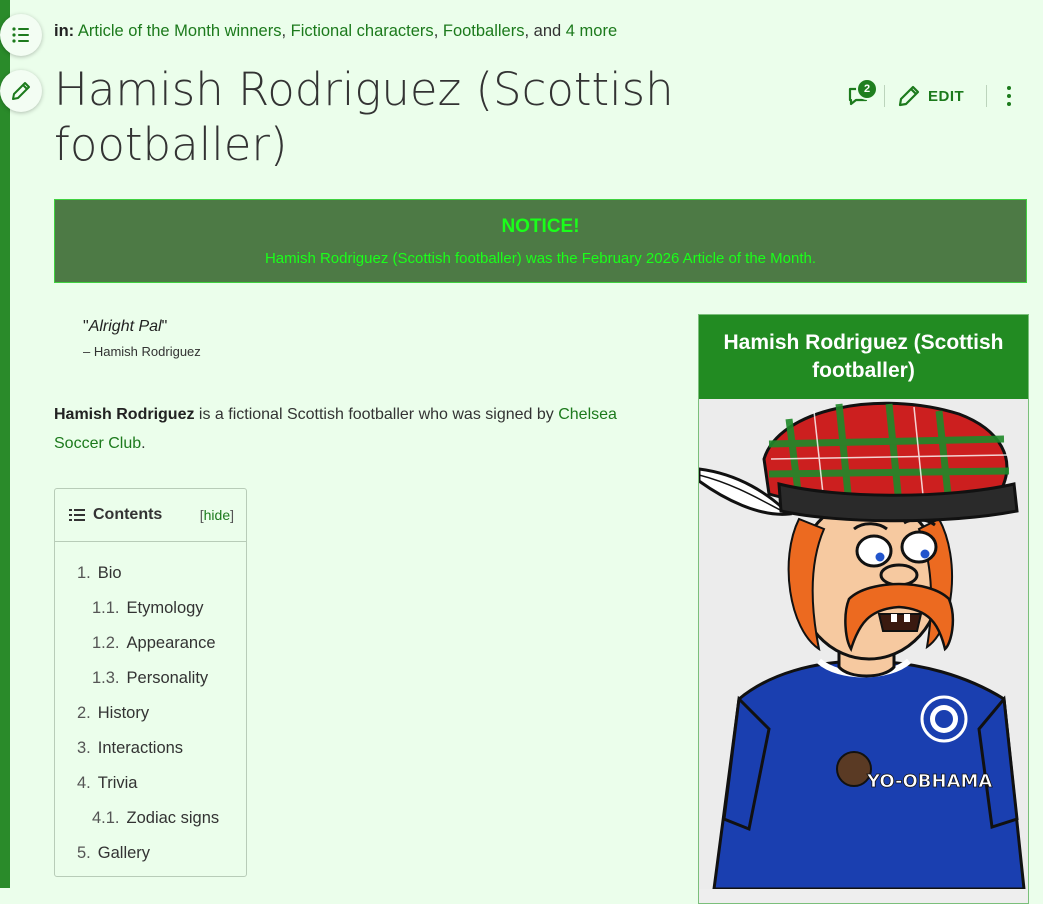  I want to click on toc-item-number: 4.1., so click(106, 818).